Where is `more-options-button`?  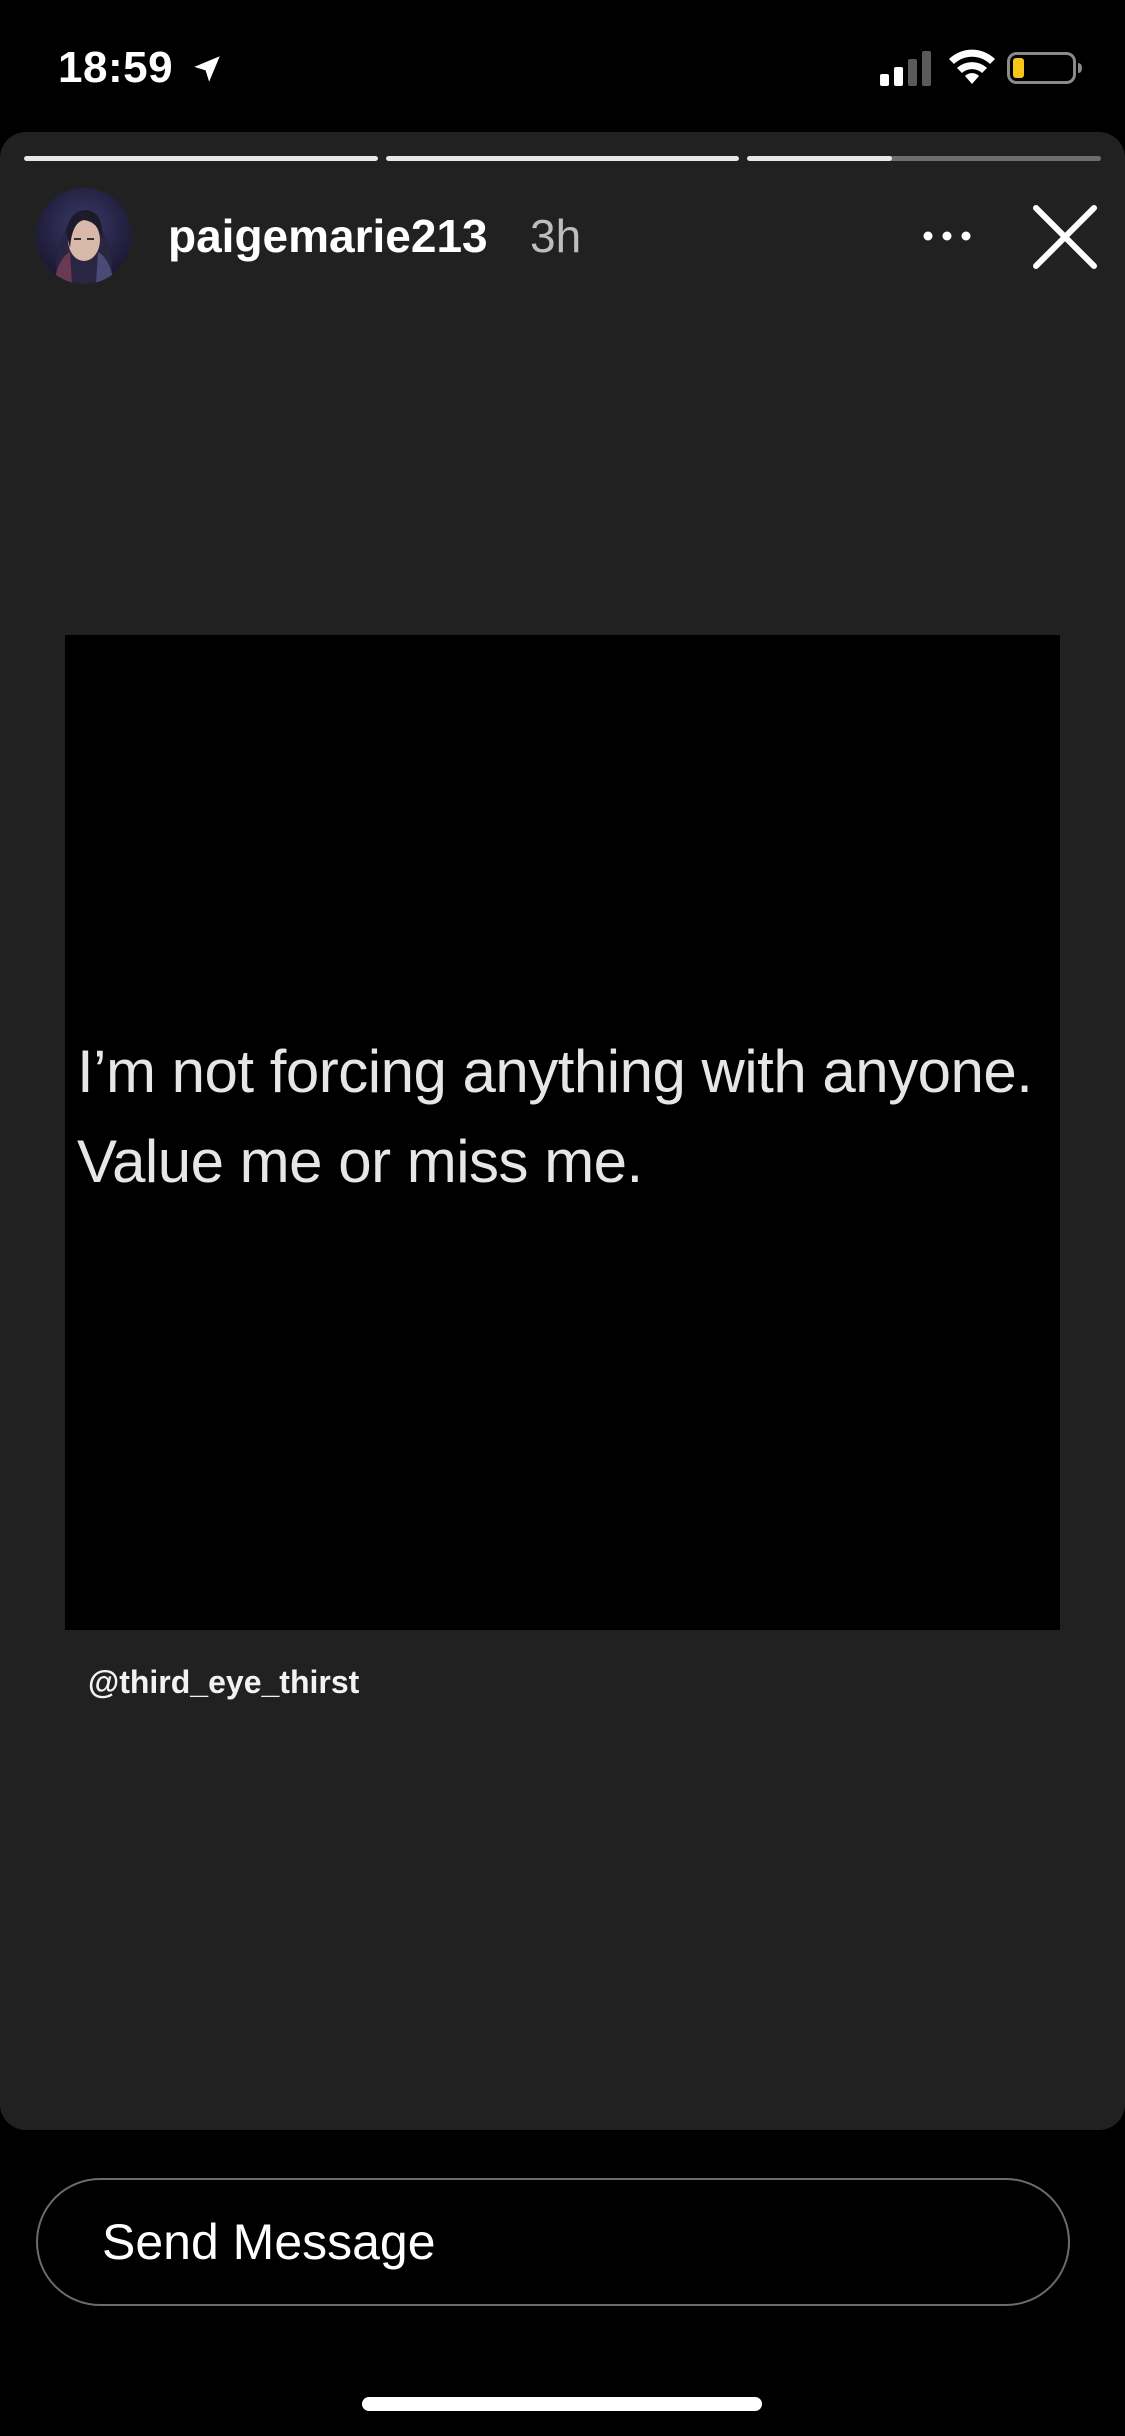
more-options-button is located at coordinates (947, 236).